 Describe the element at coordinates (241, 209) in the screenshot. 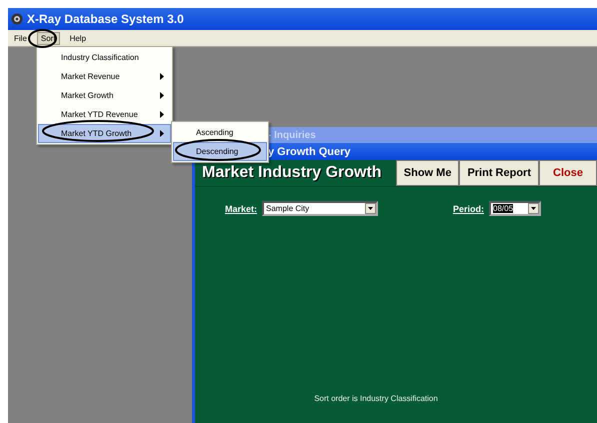

I see `field-label: Market:` at that location.